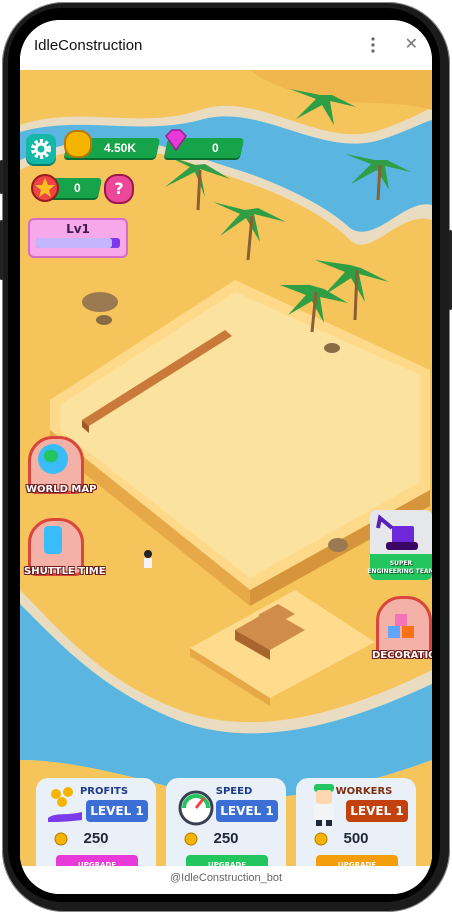  Describe the element at coordinates (96, 838) in the screenshot. I see `profits-cost: 250` at that location.